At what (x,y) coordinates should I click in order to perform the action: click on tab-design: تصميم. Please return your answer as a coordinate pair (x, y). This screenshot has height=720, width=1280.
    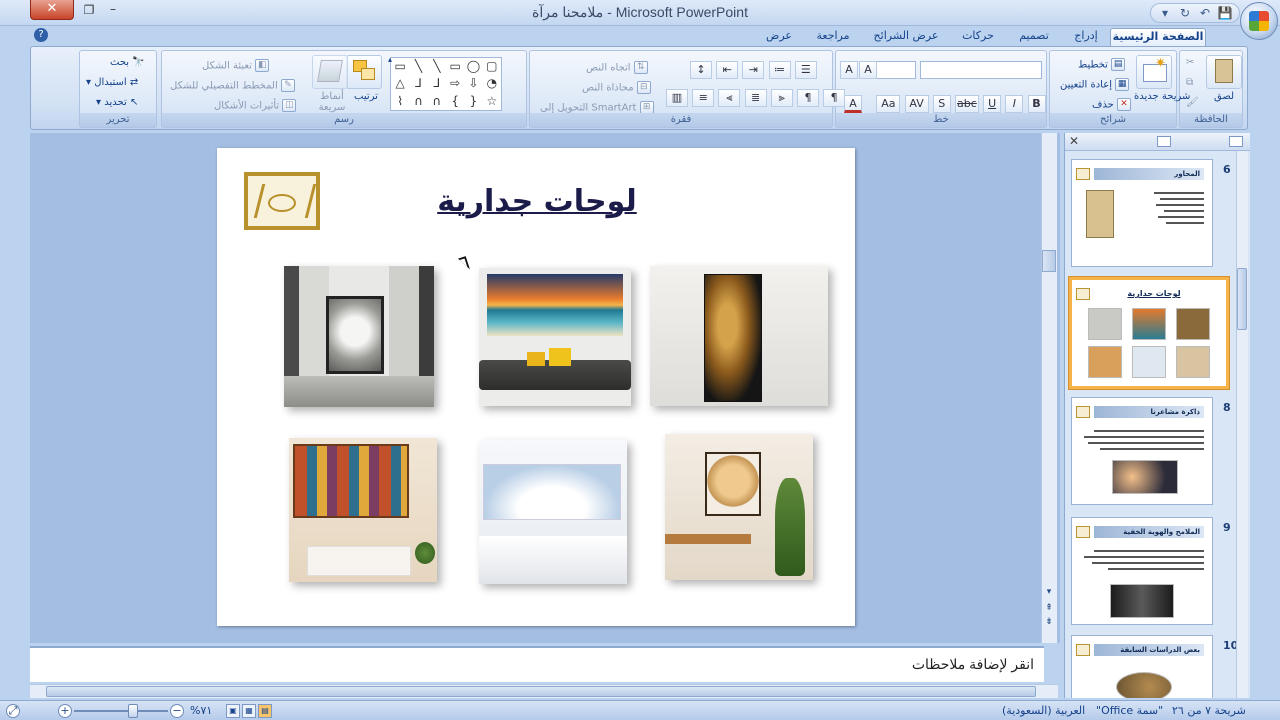
    Looking at the image, I should click on (1034, 37).